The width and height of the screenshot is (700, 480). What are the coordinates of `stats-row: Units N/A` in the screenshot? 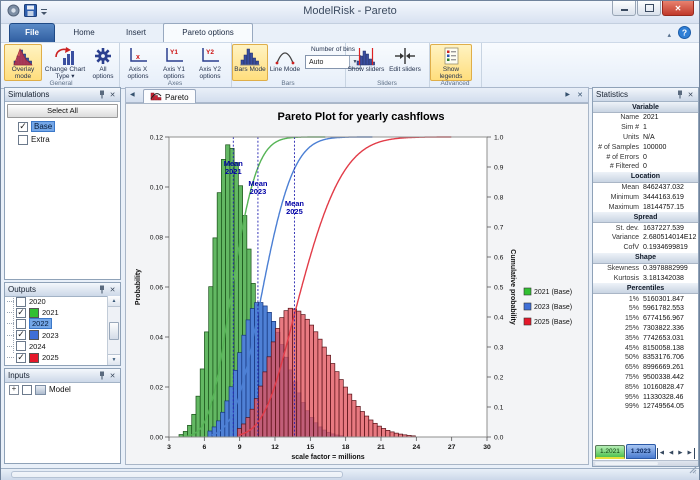 It's located at (645, 138).